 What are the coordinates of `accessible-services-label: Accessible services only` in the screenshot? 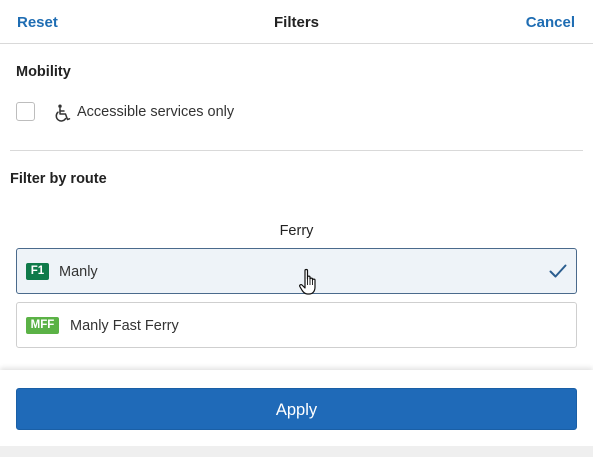 It's located at (155, 112).